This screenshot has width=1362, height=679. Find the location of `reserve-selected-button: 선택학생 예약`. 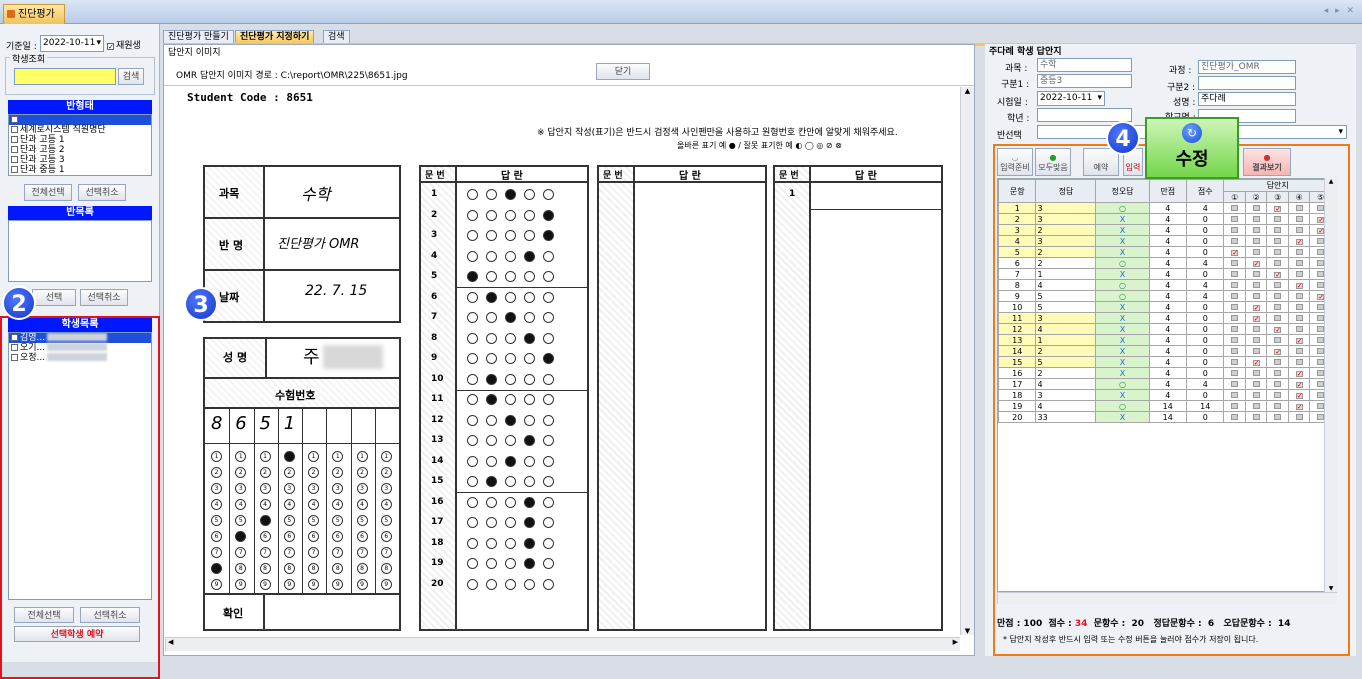

reserve-selected-button: 선택학생 예약 is located at coordinates (77, 634).